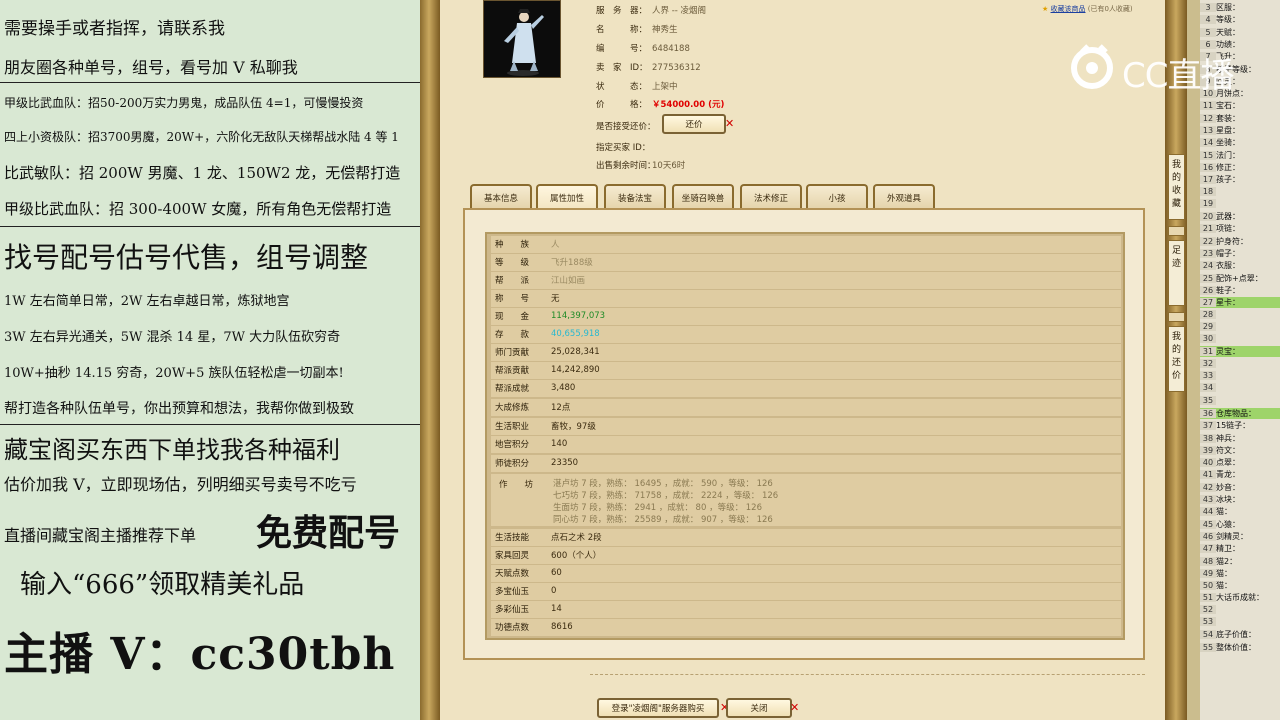 This screenshot has height=720, width=1280. I want to click on tab-equipment: 装备法宝, so click(635, 197).